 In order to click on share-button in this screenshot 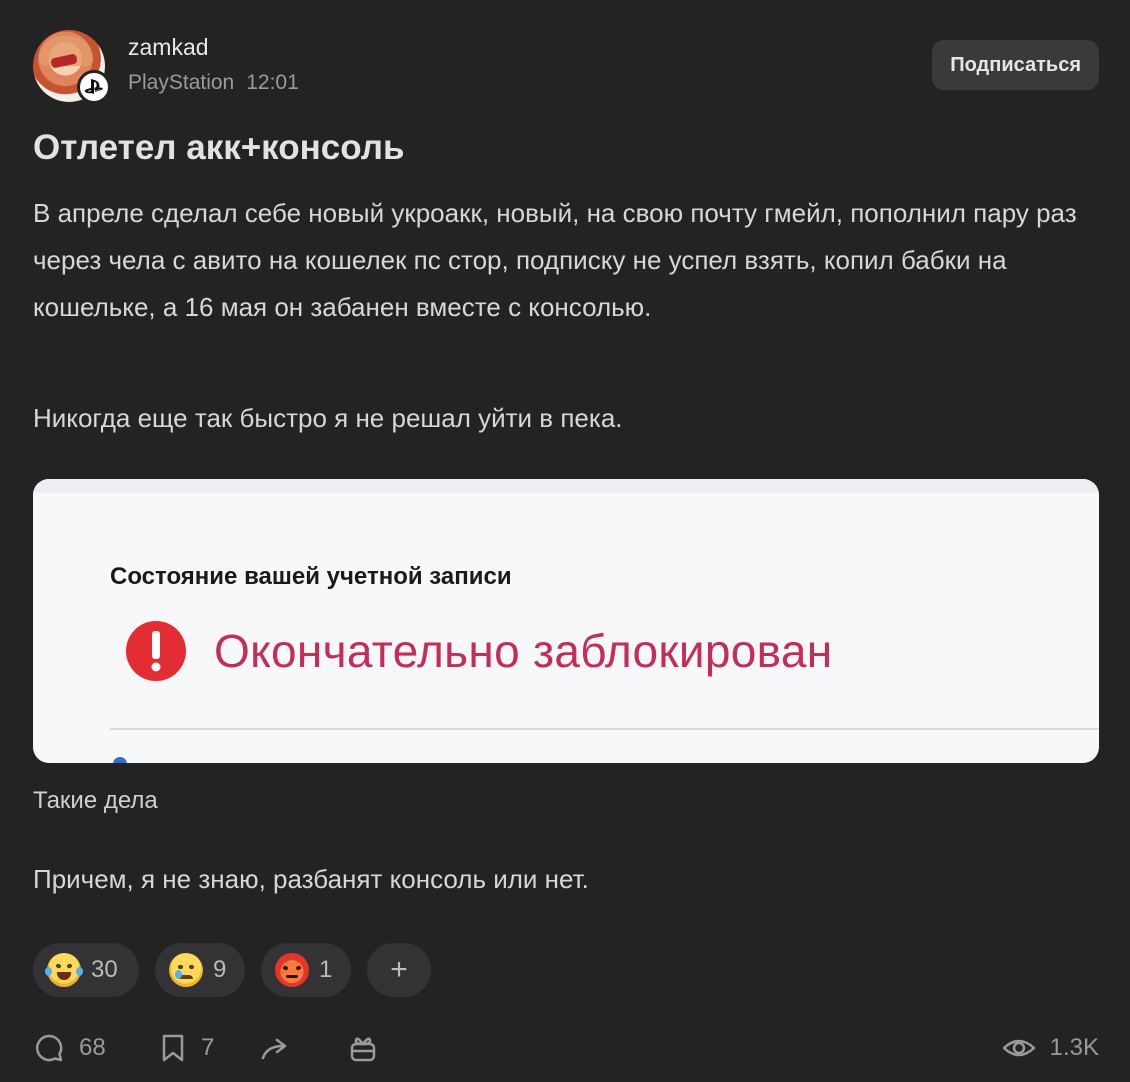, I will do `click(277, 1048)`.